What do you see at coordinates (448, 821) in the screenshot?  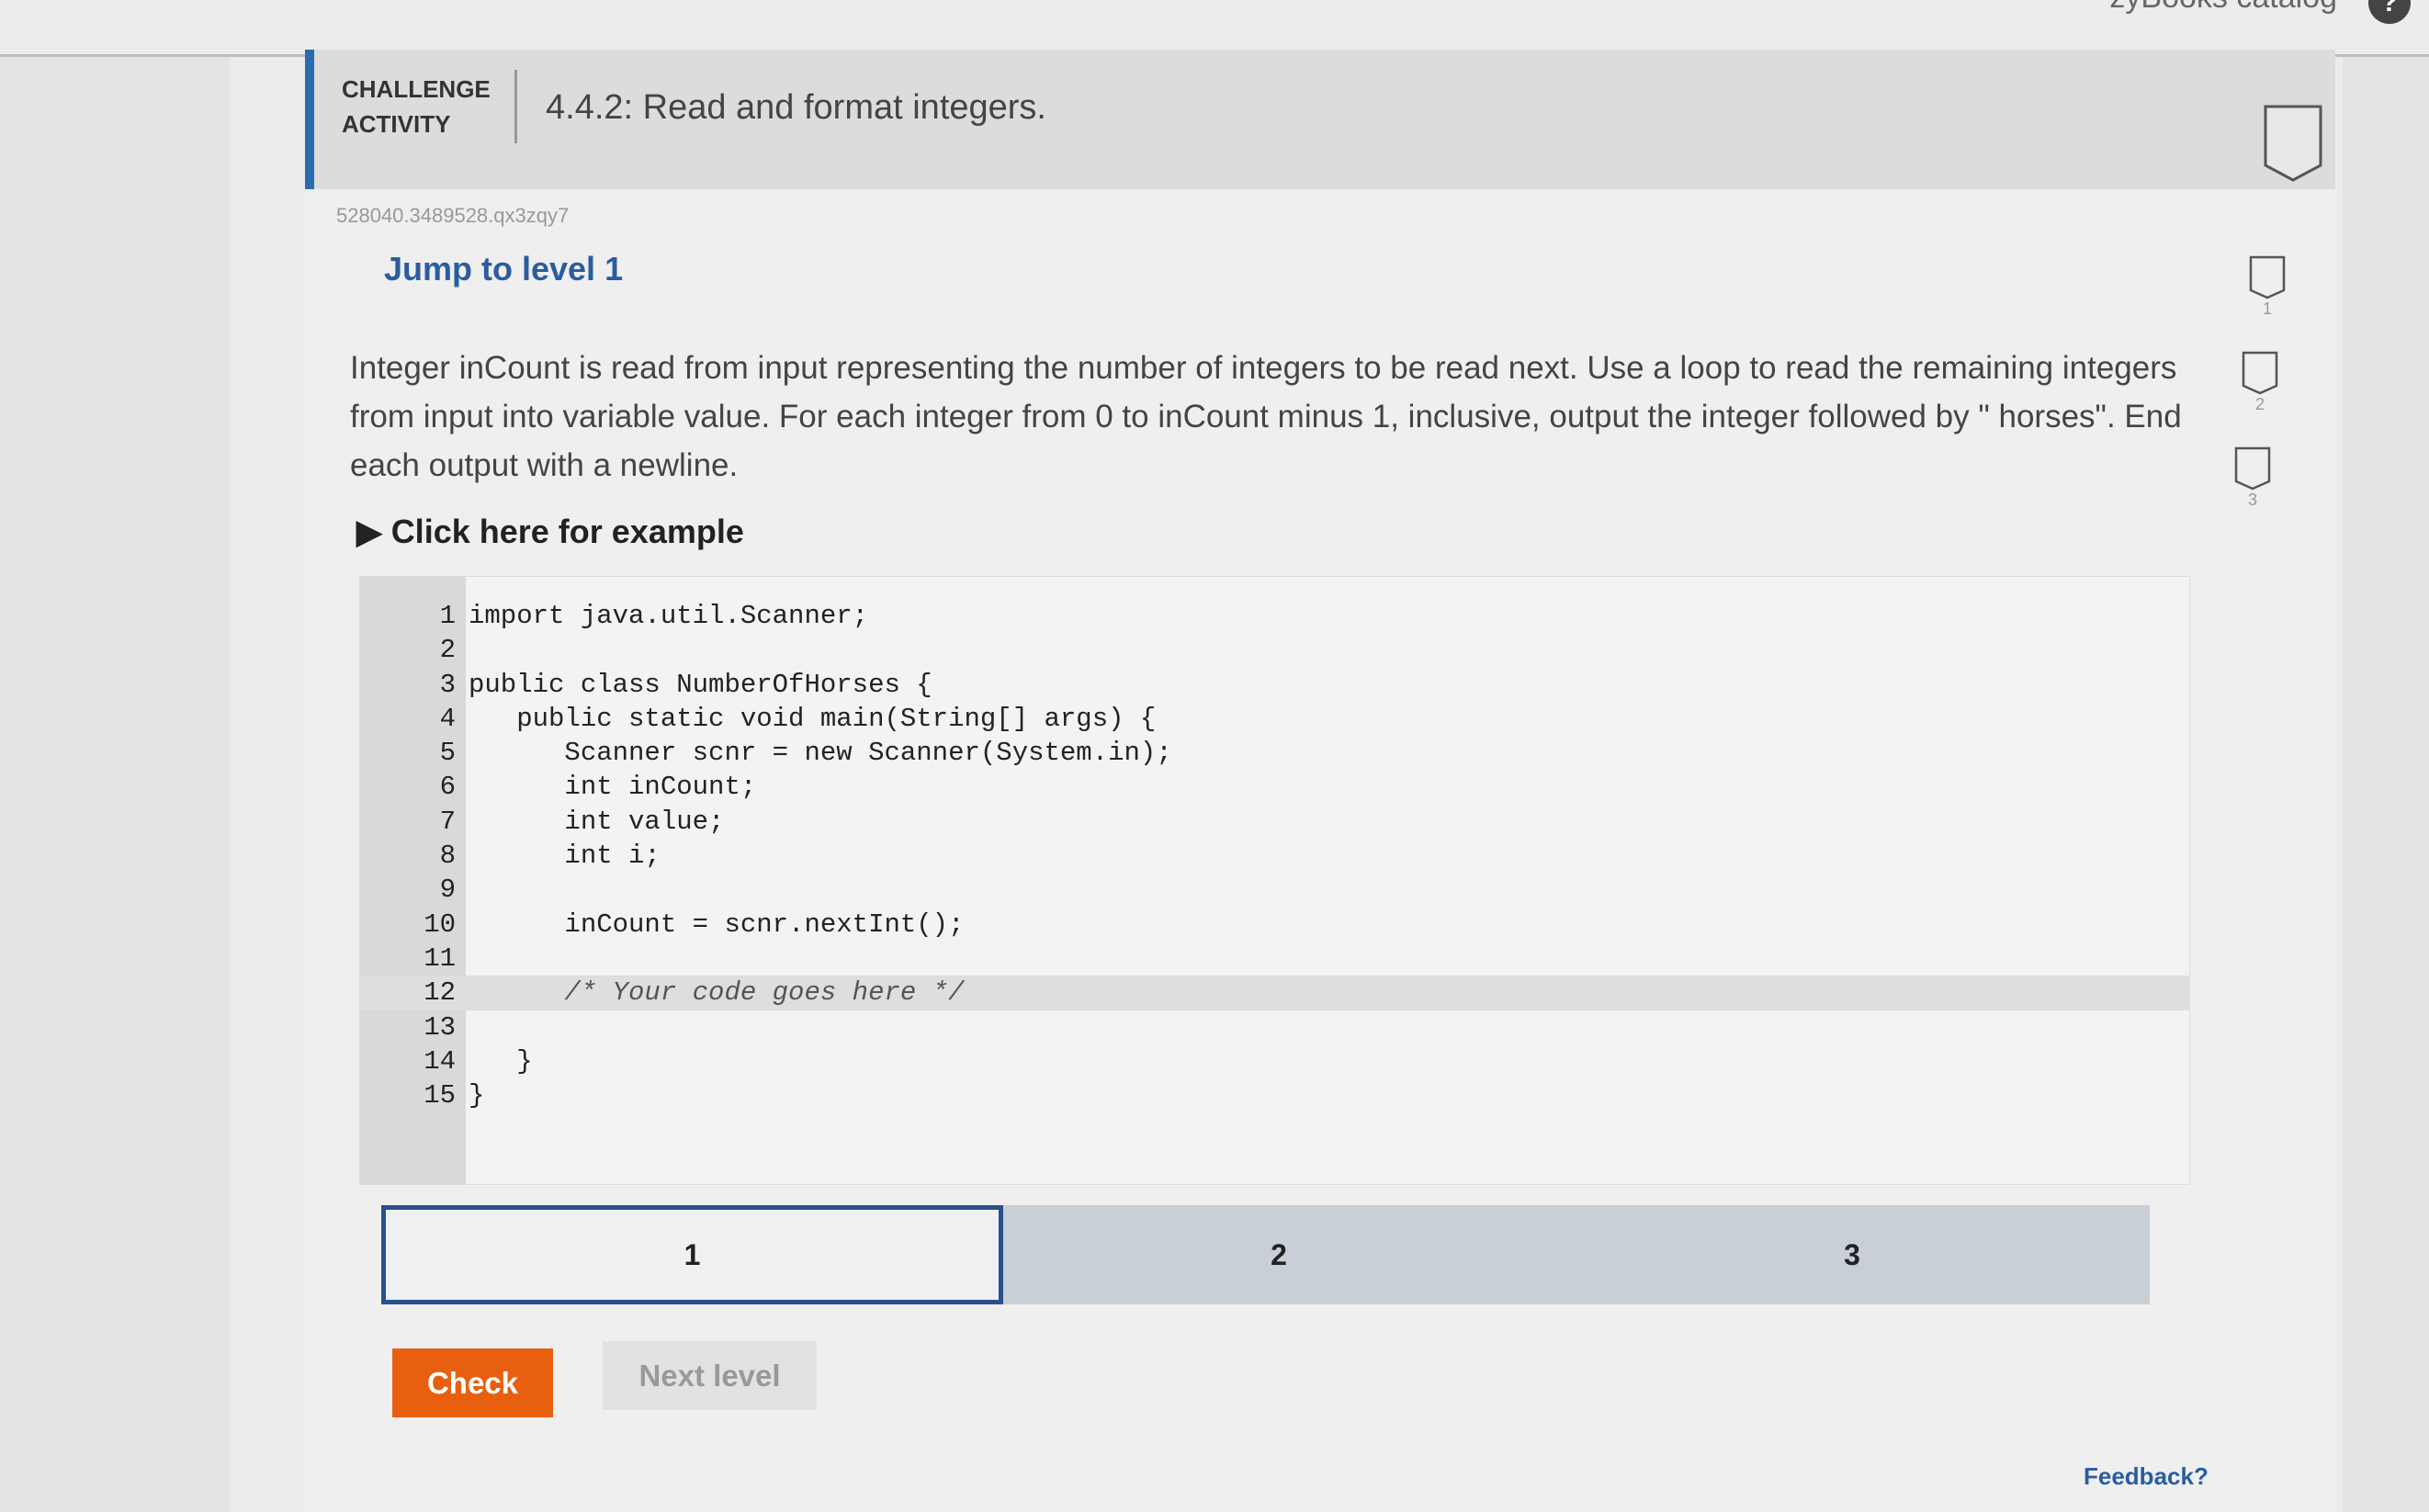 I see `line-number: 7` at bounding box center [448, 821].